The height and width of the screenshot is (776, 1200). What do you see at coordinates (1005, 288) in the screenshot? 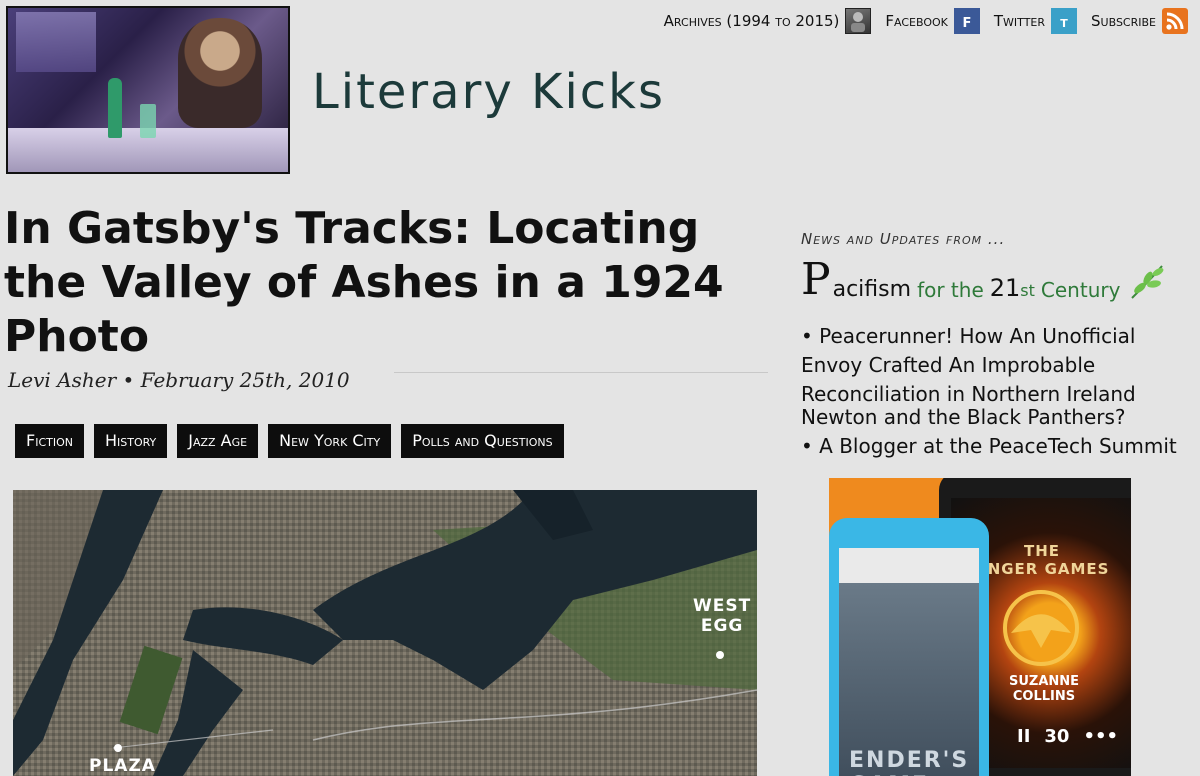
I see `pacifism-logo-num: 21` at bounding box center [1005, 288].